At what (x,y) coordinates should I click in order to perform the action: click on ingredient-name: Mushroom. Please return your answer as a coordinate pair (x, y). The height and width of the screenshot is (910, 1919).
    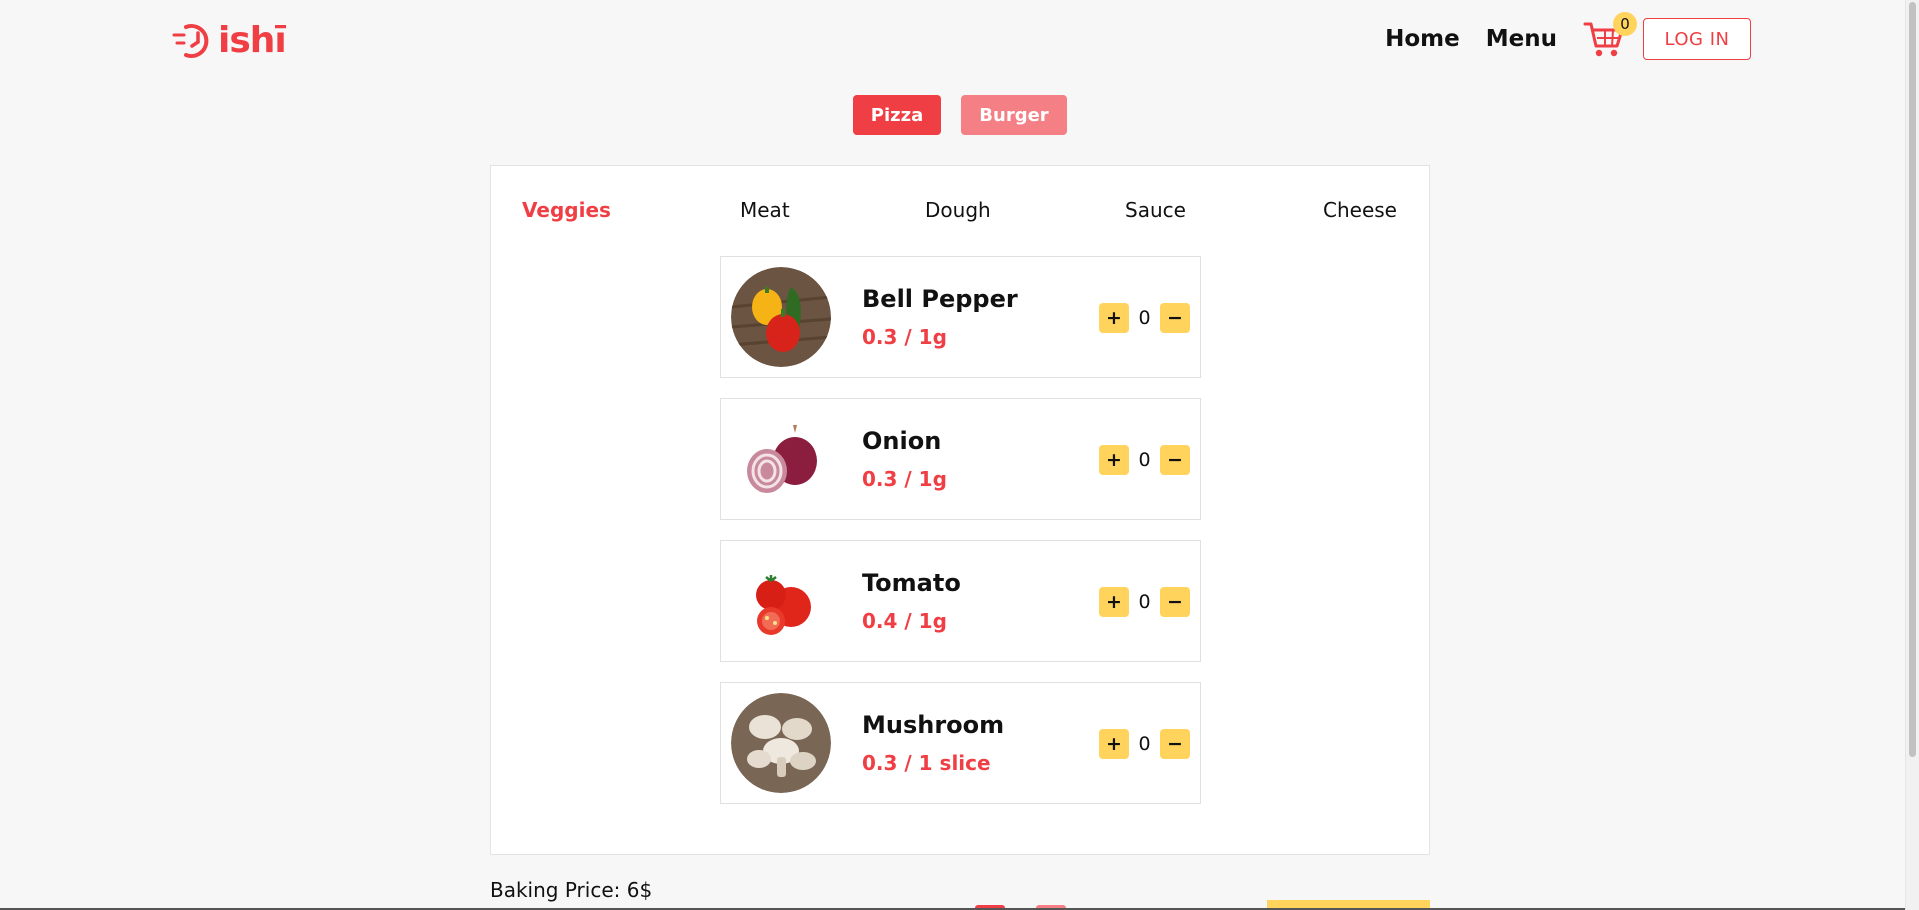
    Looking at the image, I should click on (933, 725).